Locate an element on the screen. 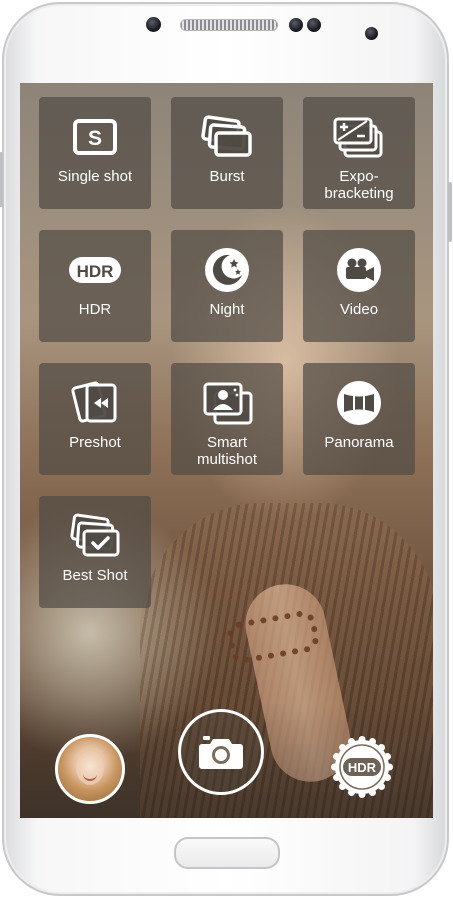 The height and width of the screenshot is (900, 453). mode-label: Best Shot is located at coordinates (95, 575).